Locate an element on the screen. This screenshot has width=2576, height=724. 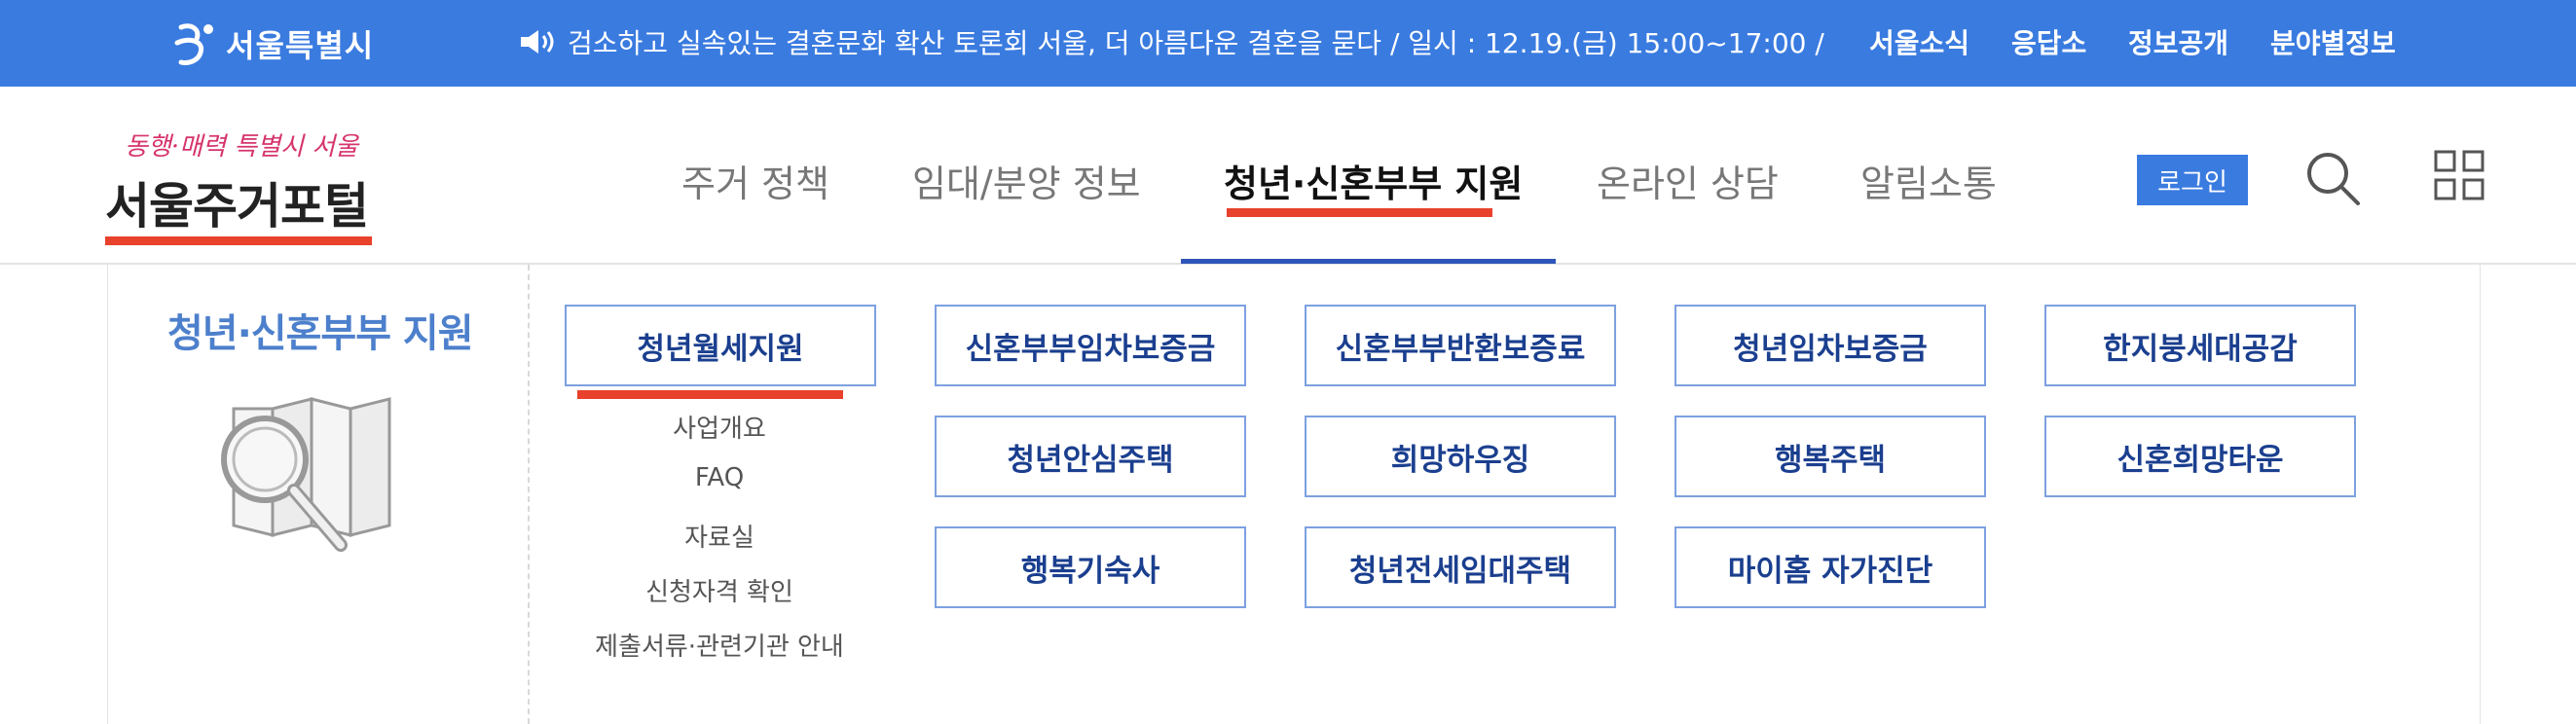
menu-myhome-self-check: 마이홈 자가진단 is located at coordinates (1830, 567).